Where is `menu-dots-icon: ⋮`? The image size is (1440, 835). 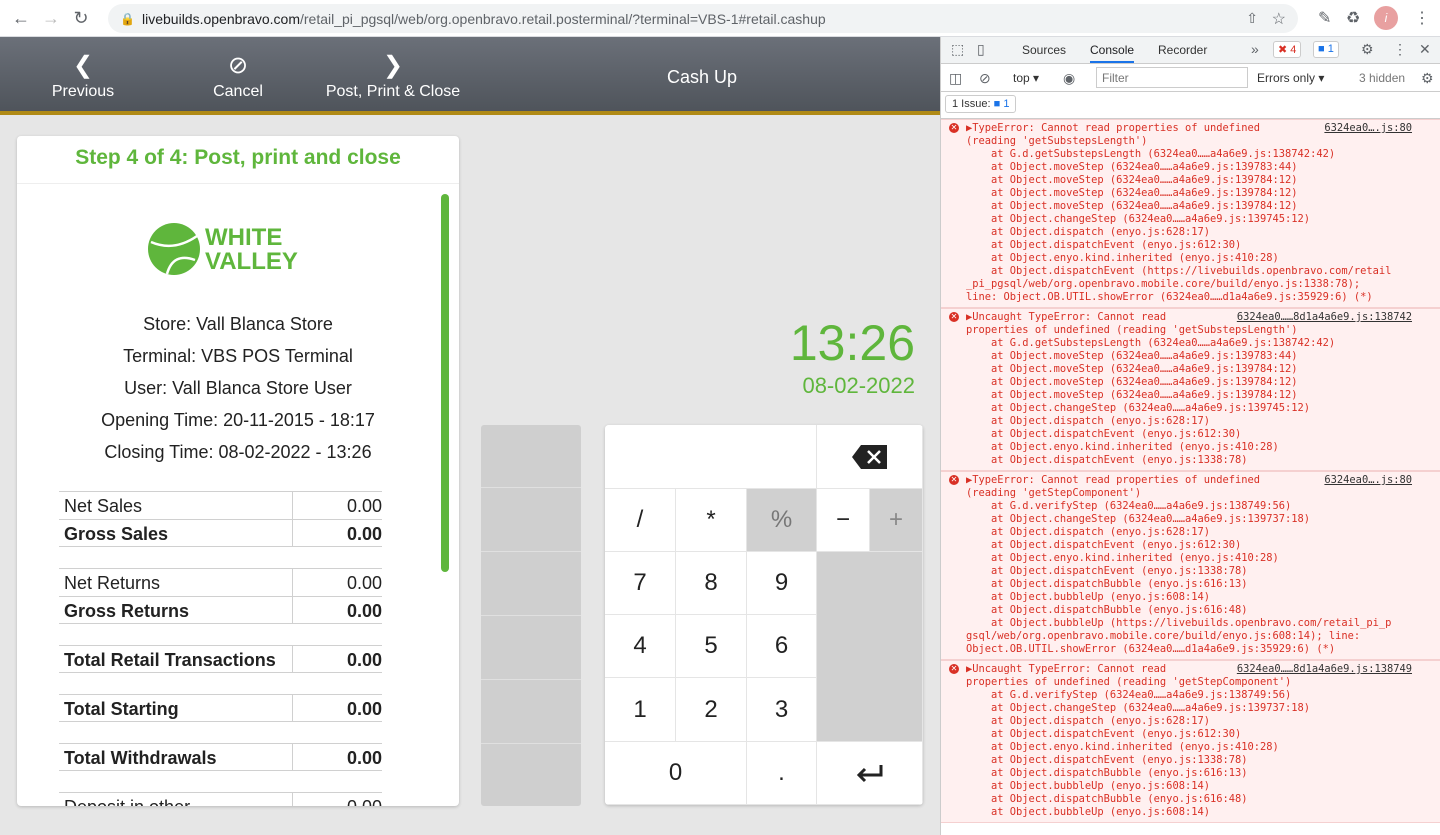 menu-dots-icon: ⋮ is located at coordinates (1422, 18).